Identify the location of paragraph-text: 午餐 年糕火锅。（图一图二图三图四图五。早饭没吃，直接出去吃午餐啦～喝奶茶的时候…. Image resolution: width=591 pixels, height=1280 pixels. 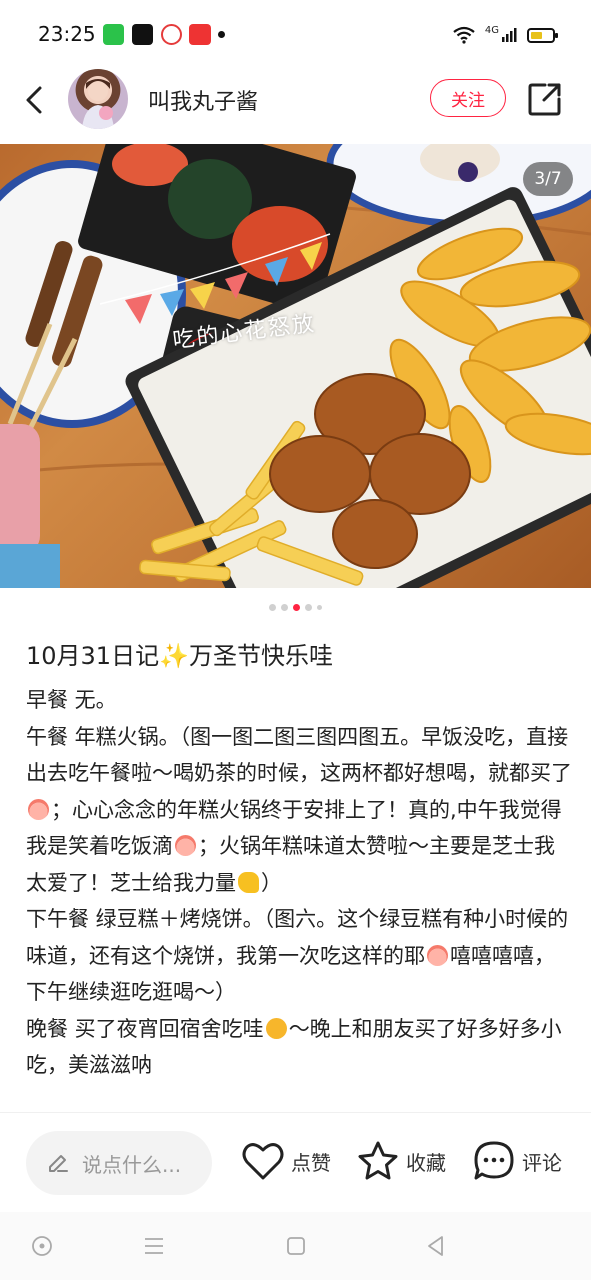
(299, 755).